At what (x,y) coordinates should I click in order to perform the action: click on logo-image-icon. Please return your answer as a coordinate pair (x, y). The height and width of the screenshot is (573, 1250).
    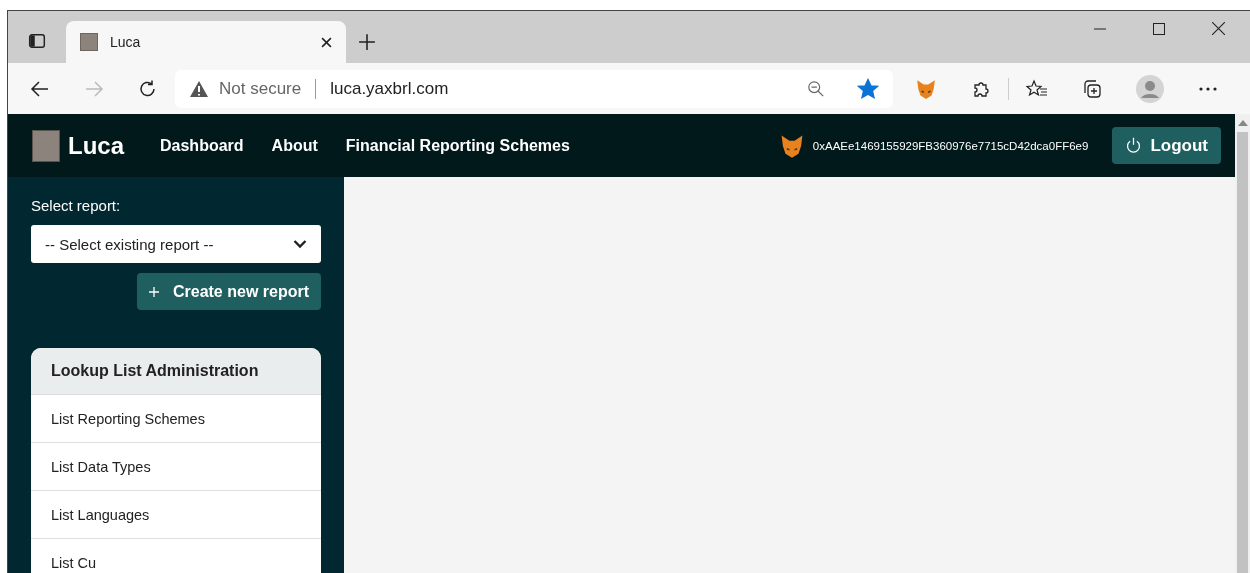
    Looking at the image, I should click on (46, 145).